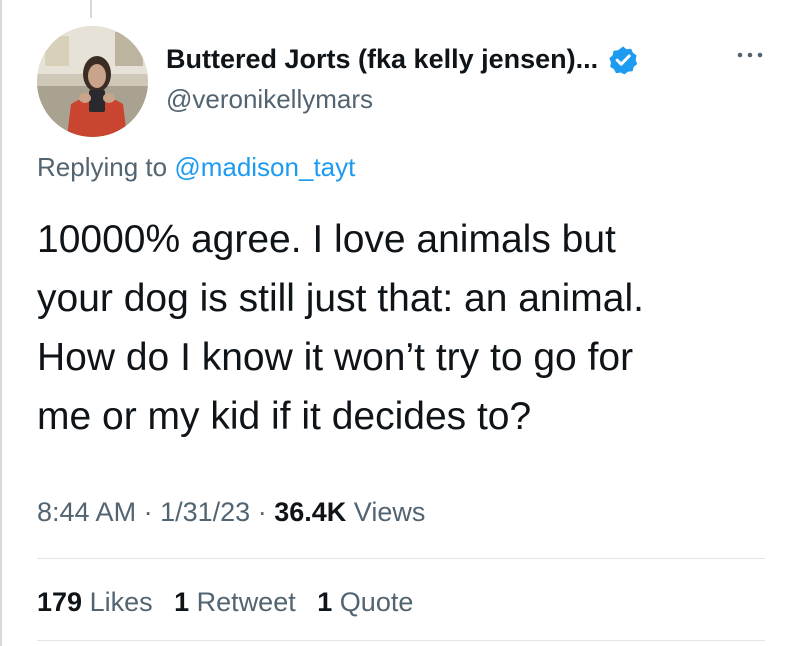  Describe the element at coordinates (623, 60) in the screenshot. I see `verified-badge-icon` at that location.